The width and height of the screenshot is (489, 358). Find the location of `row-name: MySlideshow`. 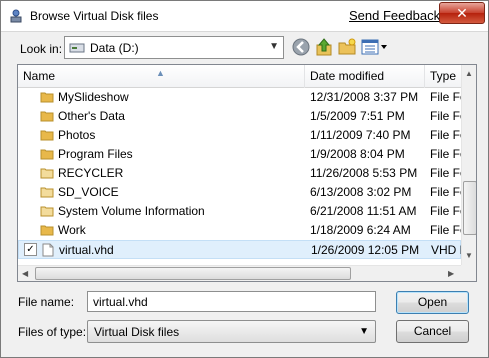

row-name: MySlideshow is located at coordinates (93, 97).